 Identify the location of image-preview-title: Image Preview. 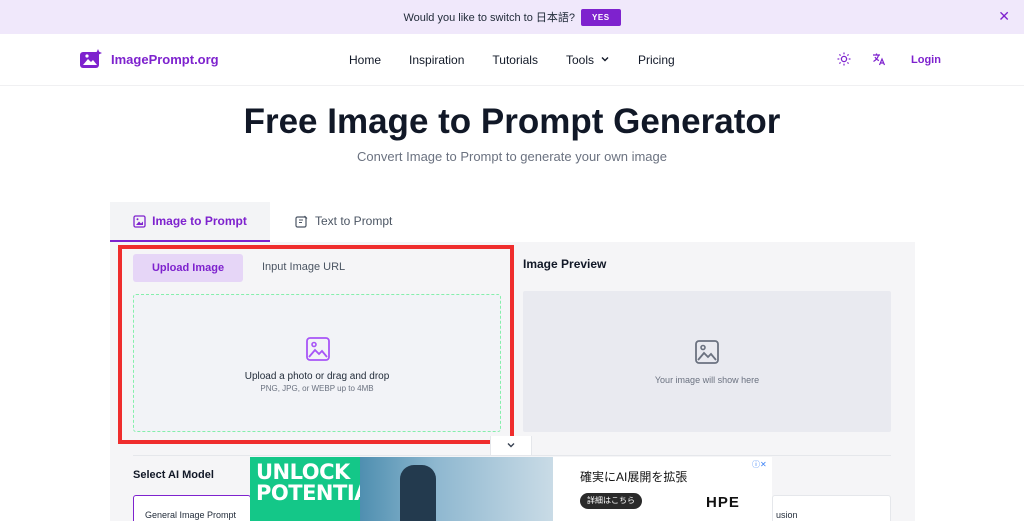
(565, 264).